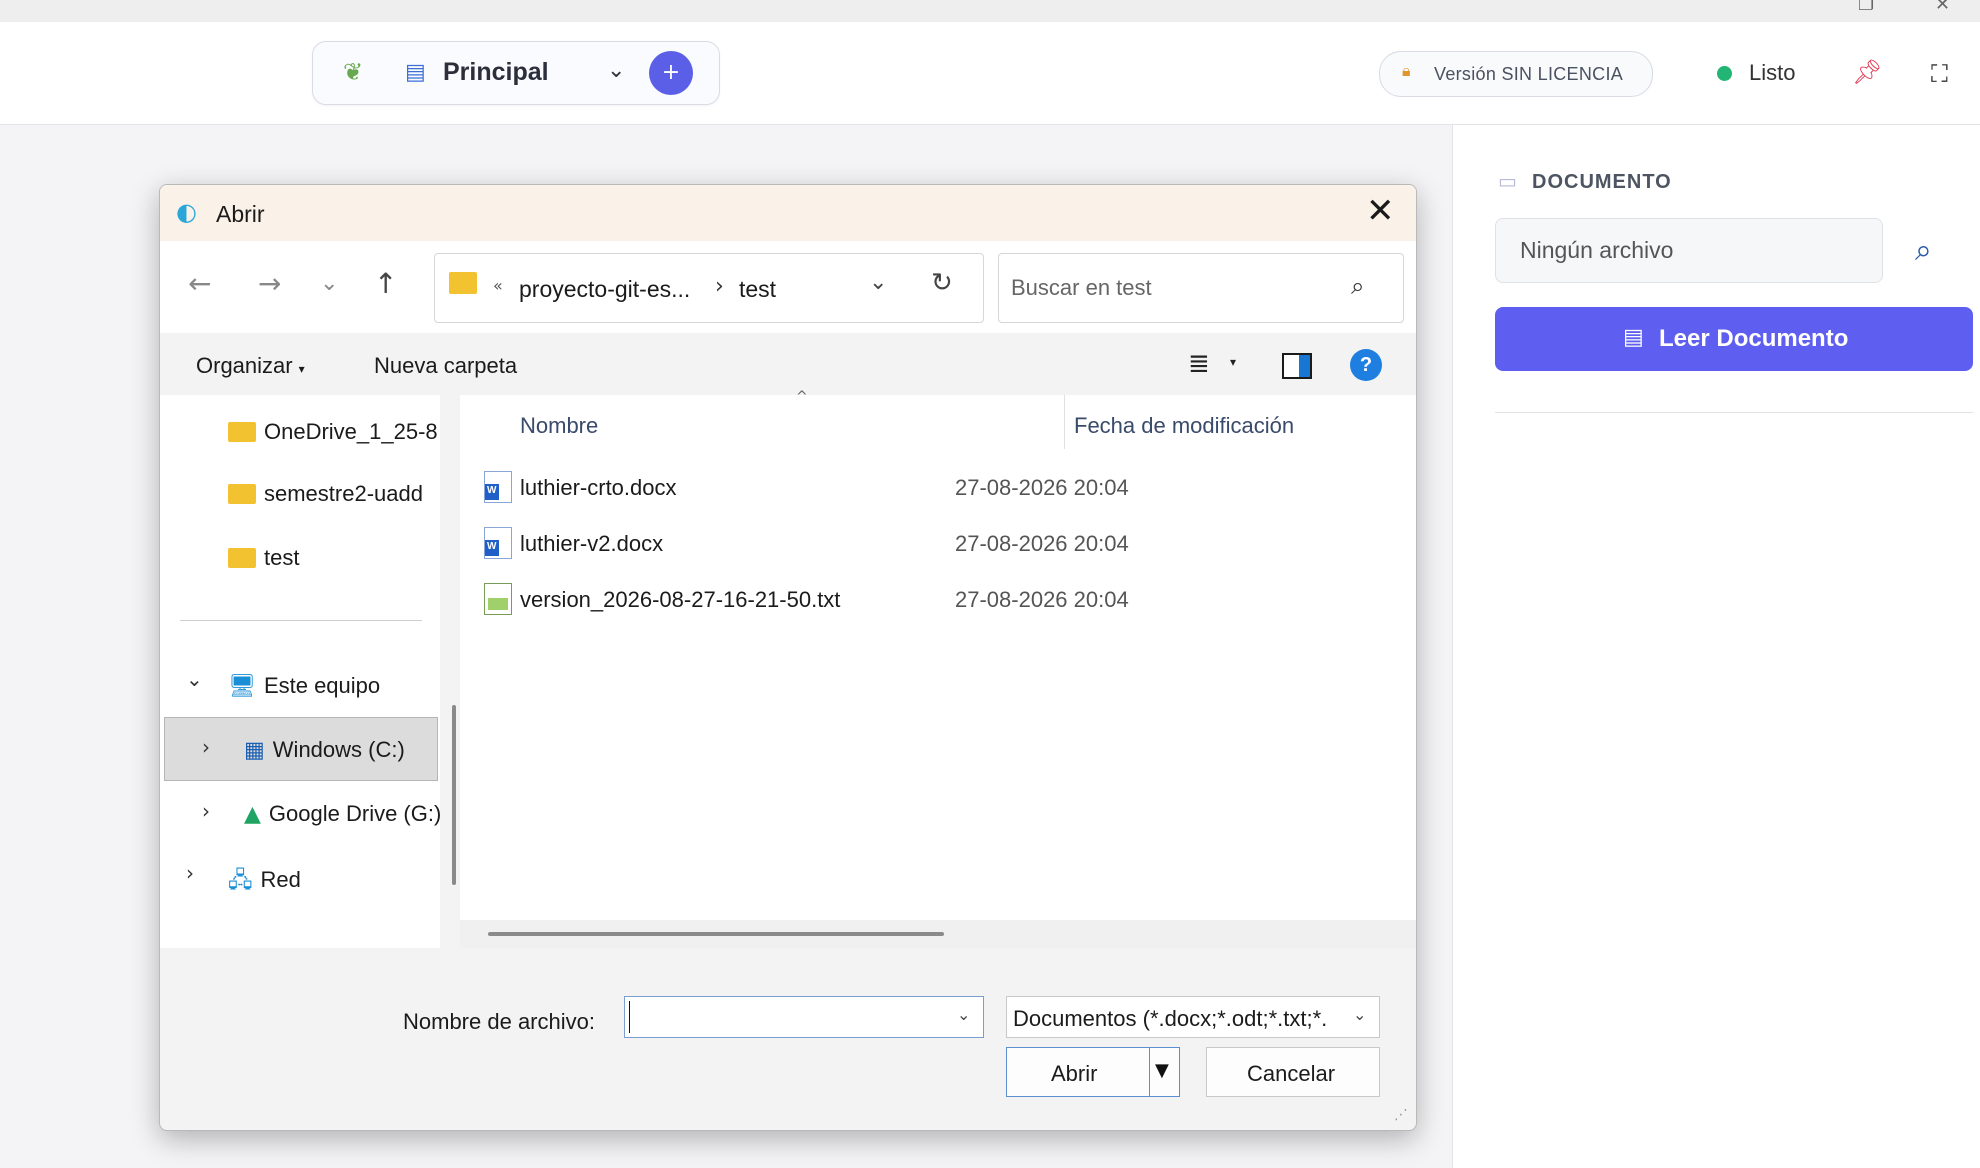 Image resolution: width=1980 pixels, height=1168 pixels. Describe the element at coordinates (1942, 7) in the screenshot. I see `close-window-icon: ✕` at that location.